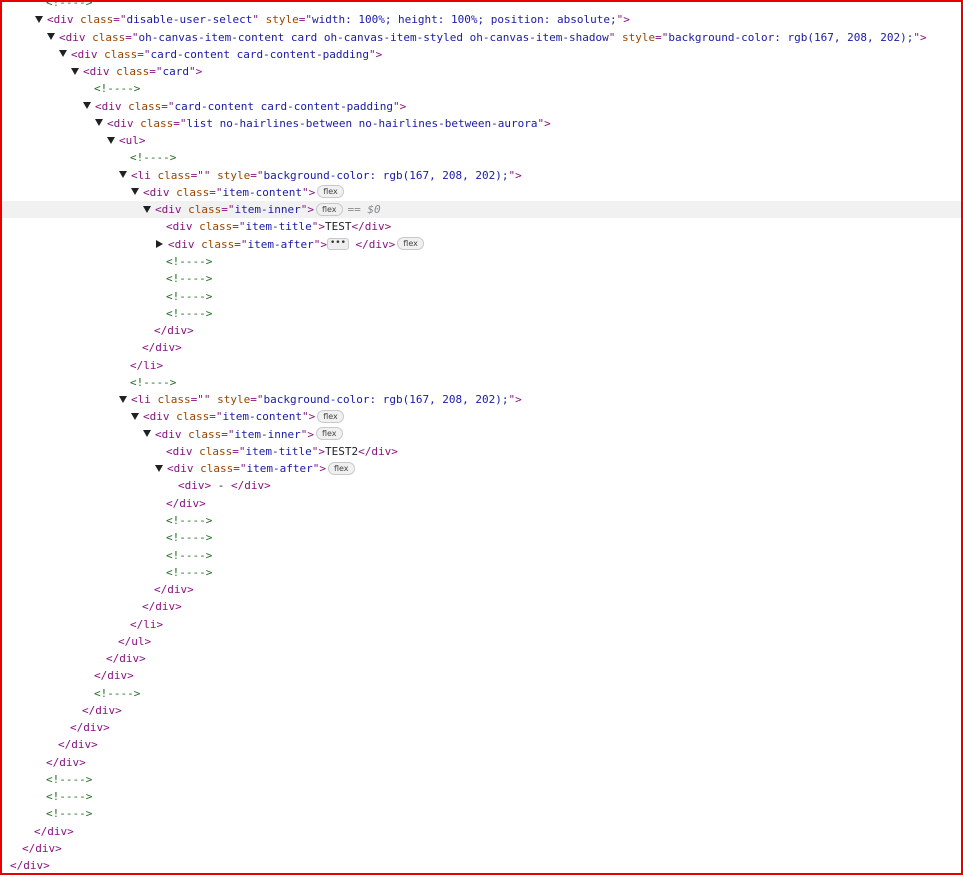 The width and height of the screenshot is (963, 875). Describe the element at coordinates (481, 210) in the screenshot. I see `dom-node-line: <div class="item-inner"> flex == $0` at that location.